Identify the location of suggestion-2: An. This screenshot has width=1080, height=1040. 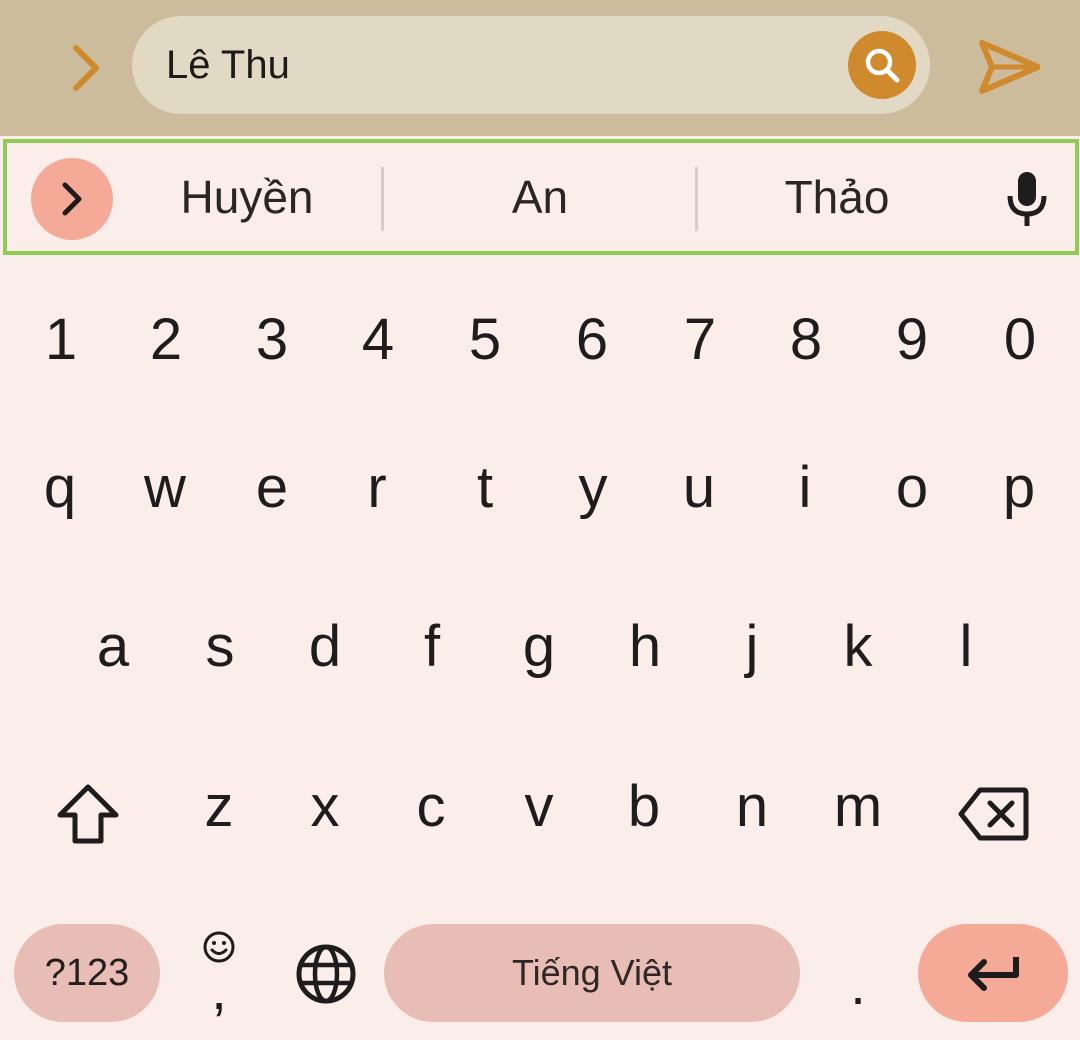
(540, 197).